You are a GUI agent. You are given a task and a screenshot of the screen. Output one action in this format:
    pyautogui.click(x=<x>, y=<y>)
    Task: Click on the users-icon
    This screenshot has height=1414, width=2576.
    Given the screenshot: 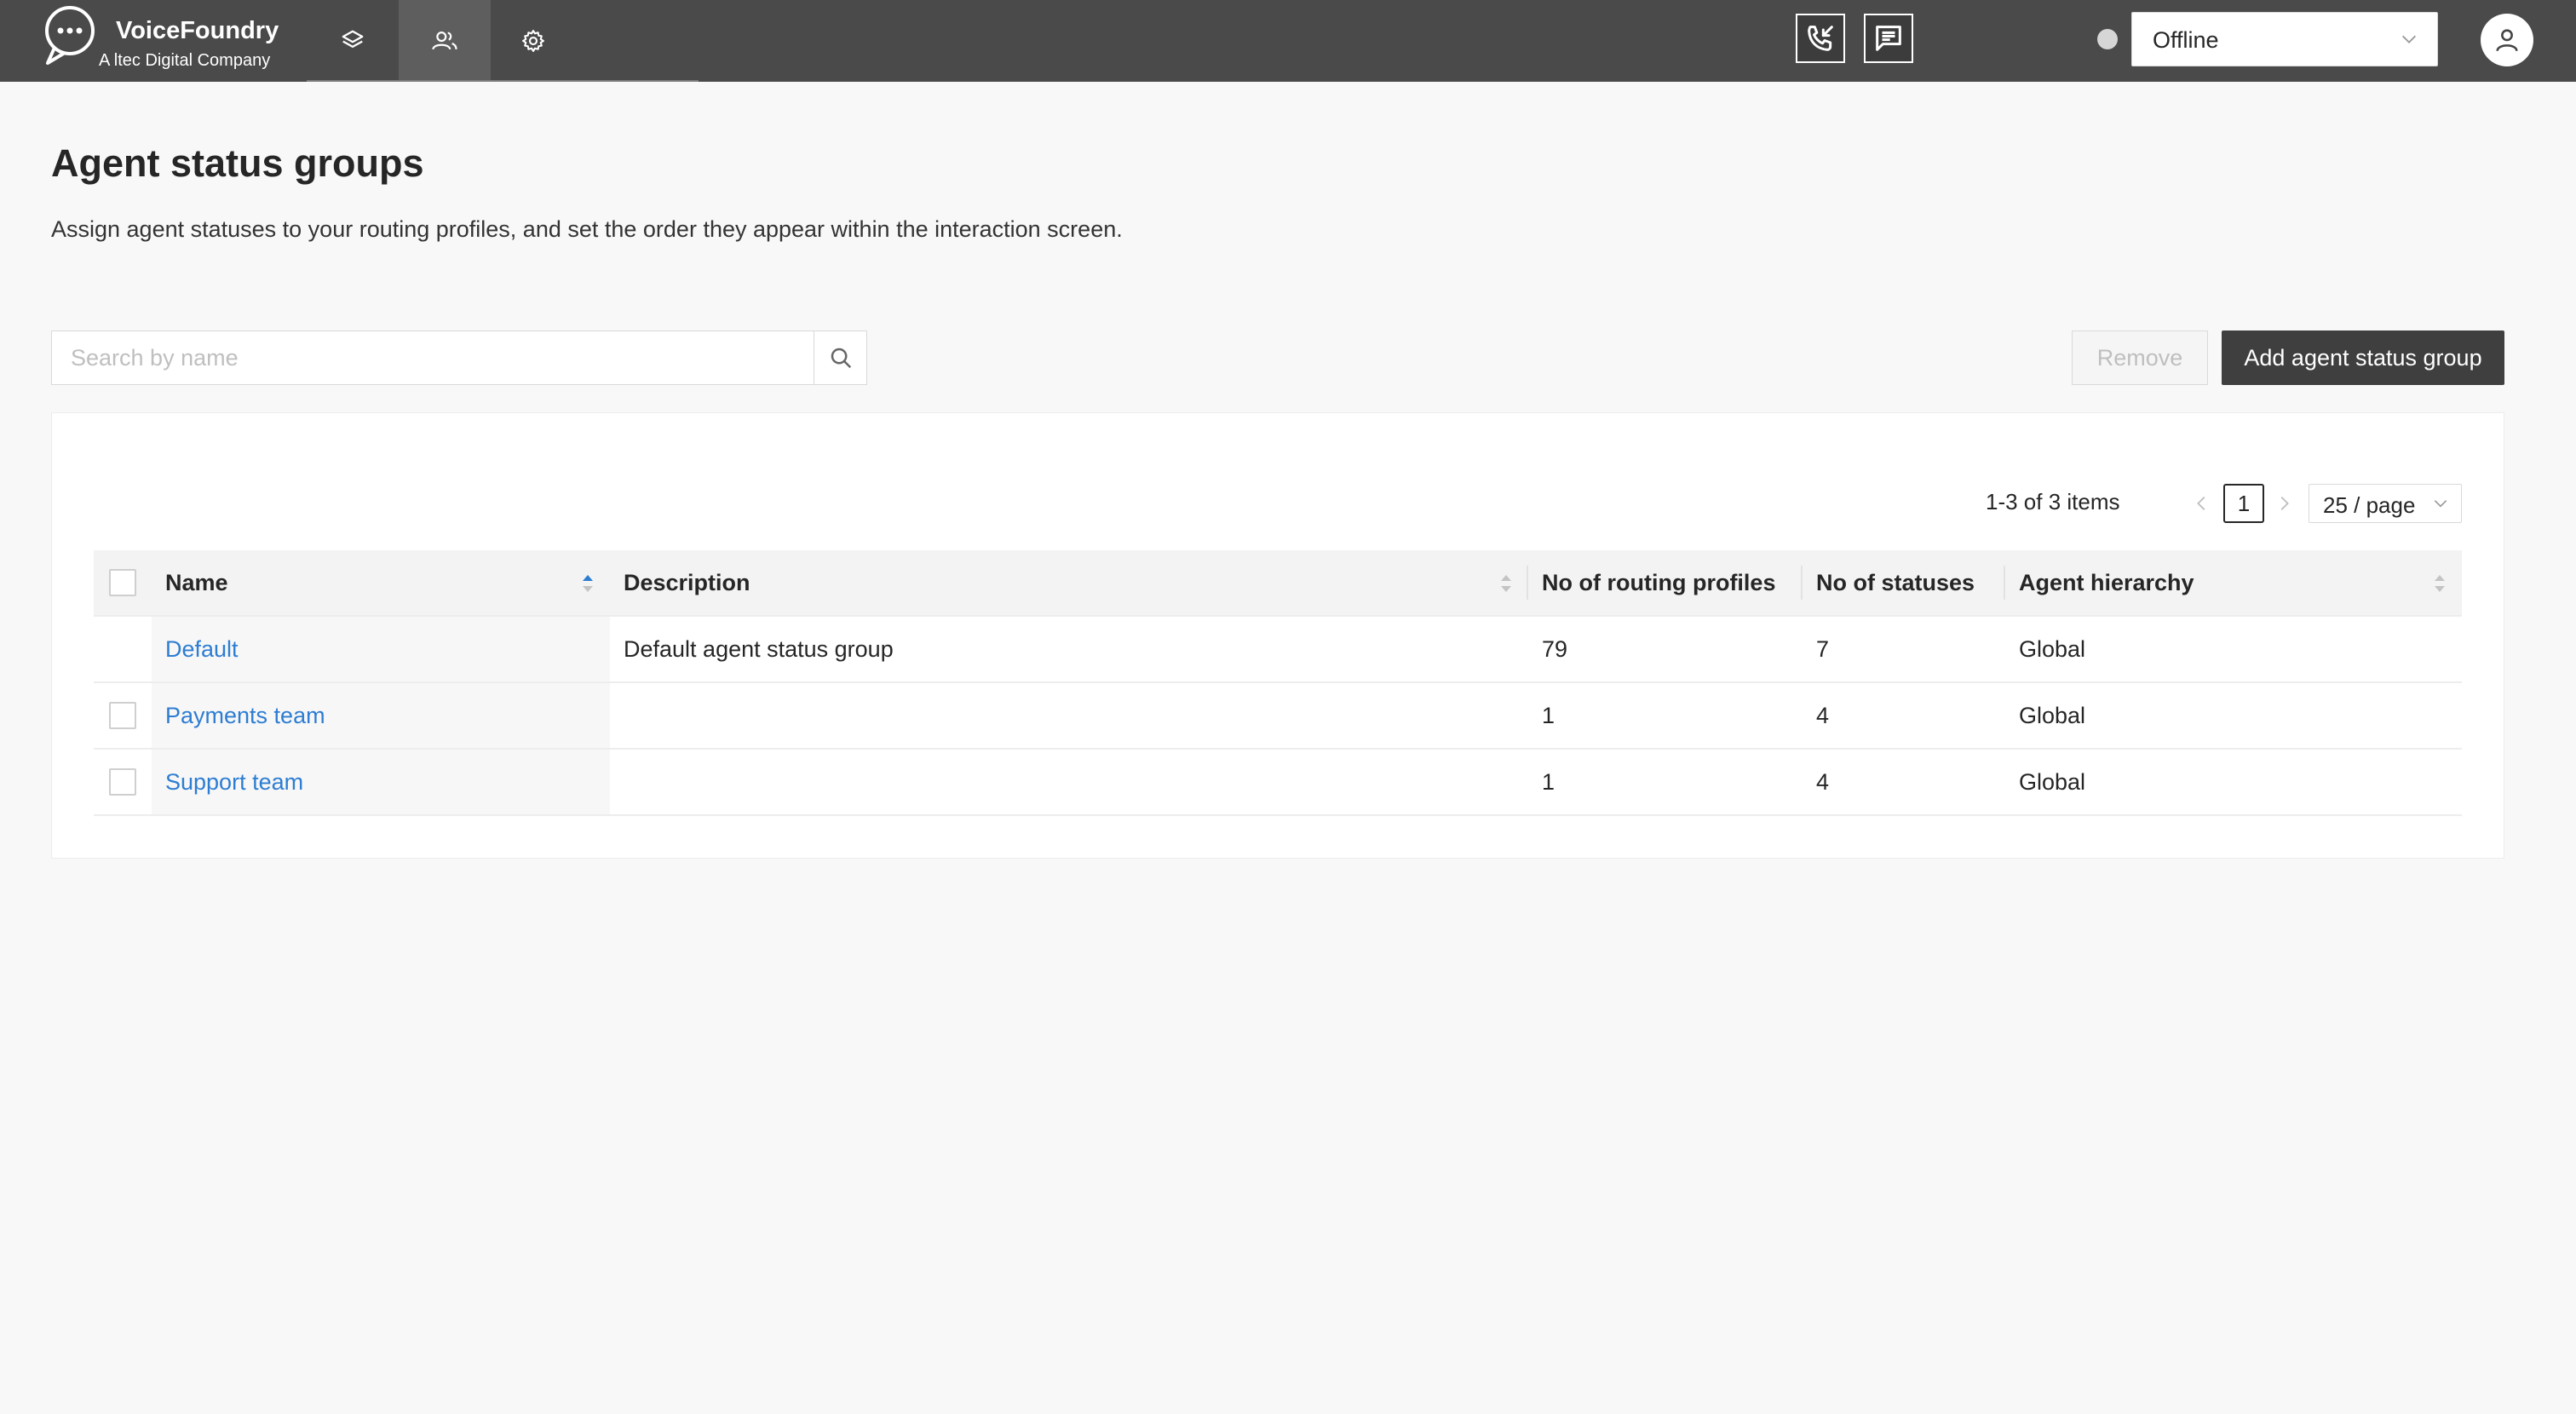 What is the action you would take?
    pyautogui.click(x=445, y=41)
    